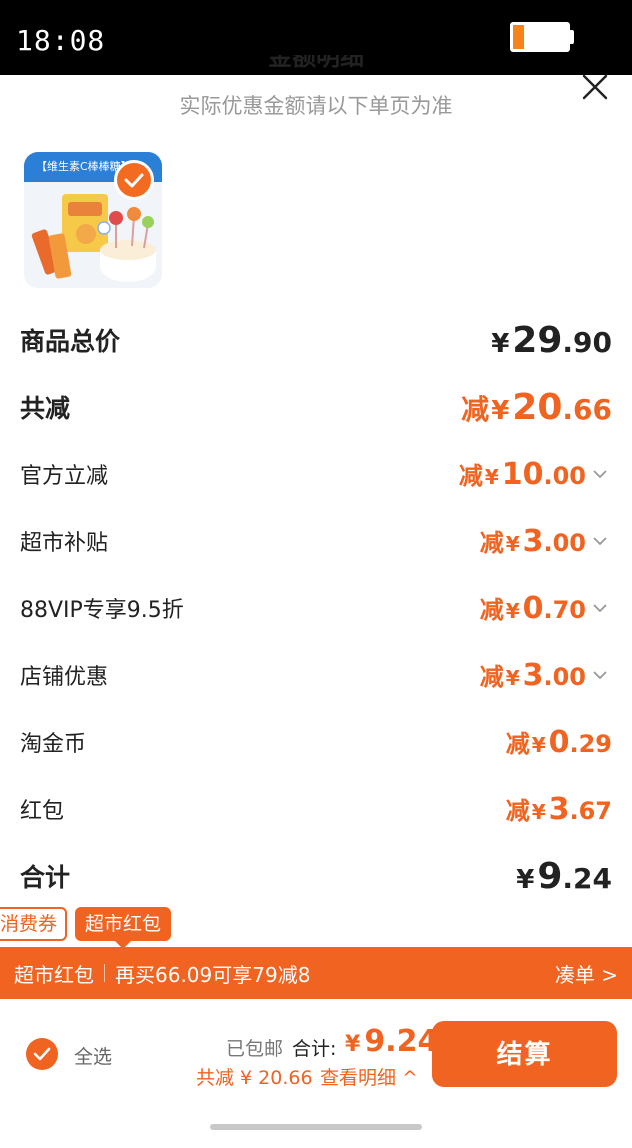 This screenshot has width=632, height=1148. What do you see at coordinates (537, 340) in the screenshot?
I see `amount-integer: 29` at bounding box center [537, 340].